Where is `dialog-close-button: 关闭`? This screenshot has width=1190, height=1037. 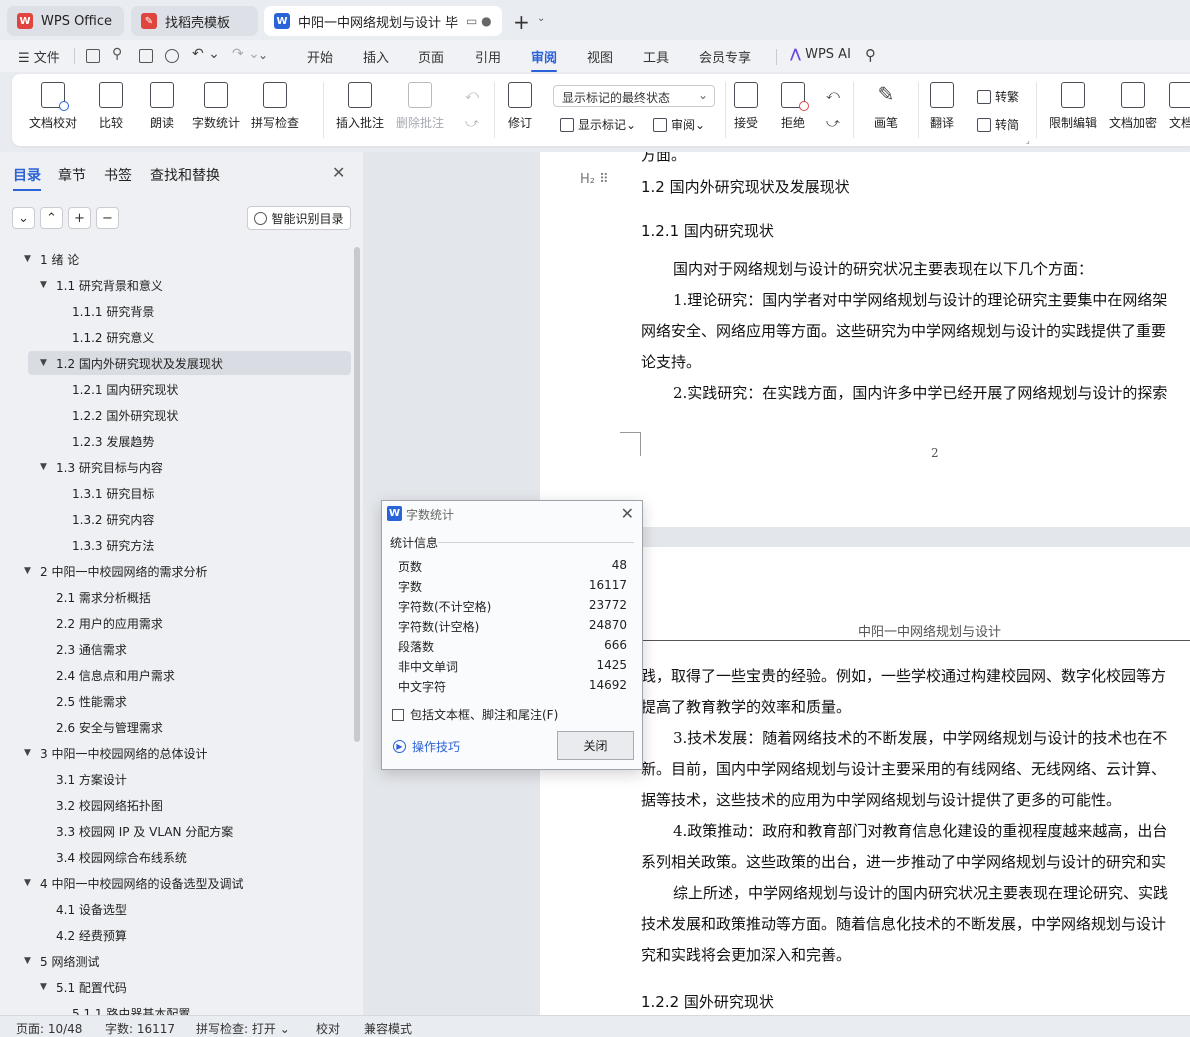
dialog-close-button: 关闭 is located at coordinates (595, 745).